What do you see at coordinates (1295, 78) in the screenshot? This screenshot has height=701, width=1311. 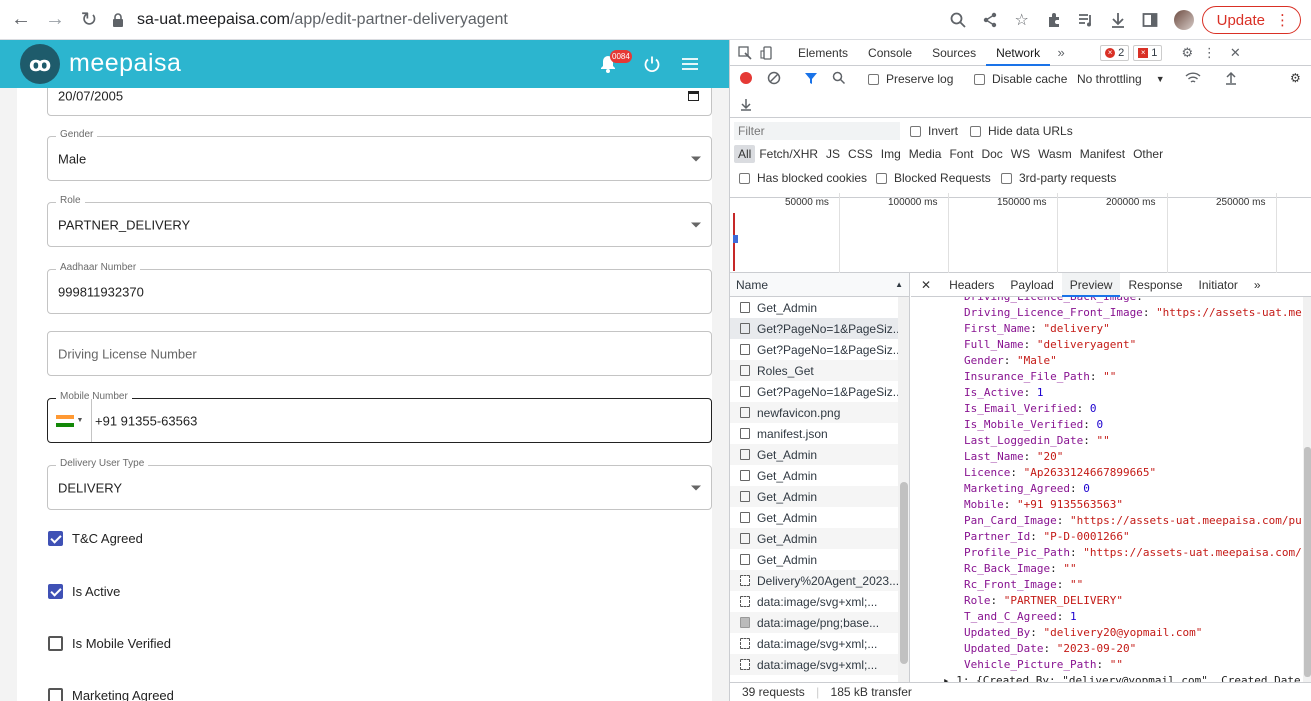 I see `network-settings-gear-icon: ⚙` at bounding box center [1295, 78].